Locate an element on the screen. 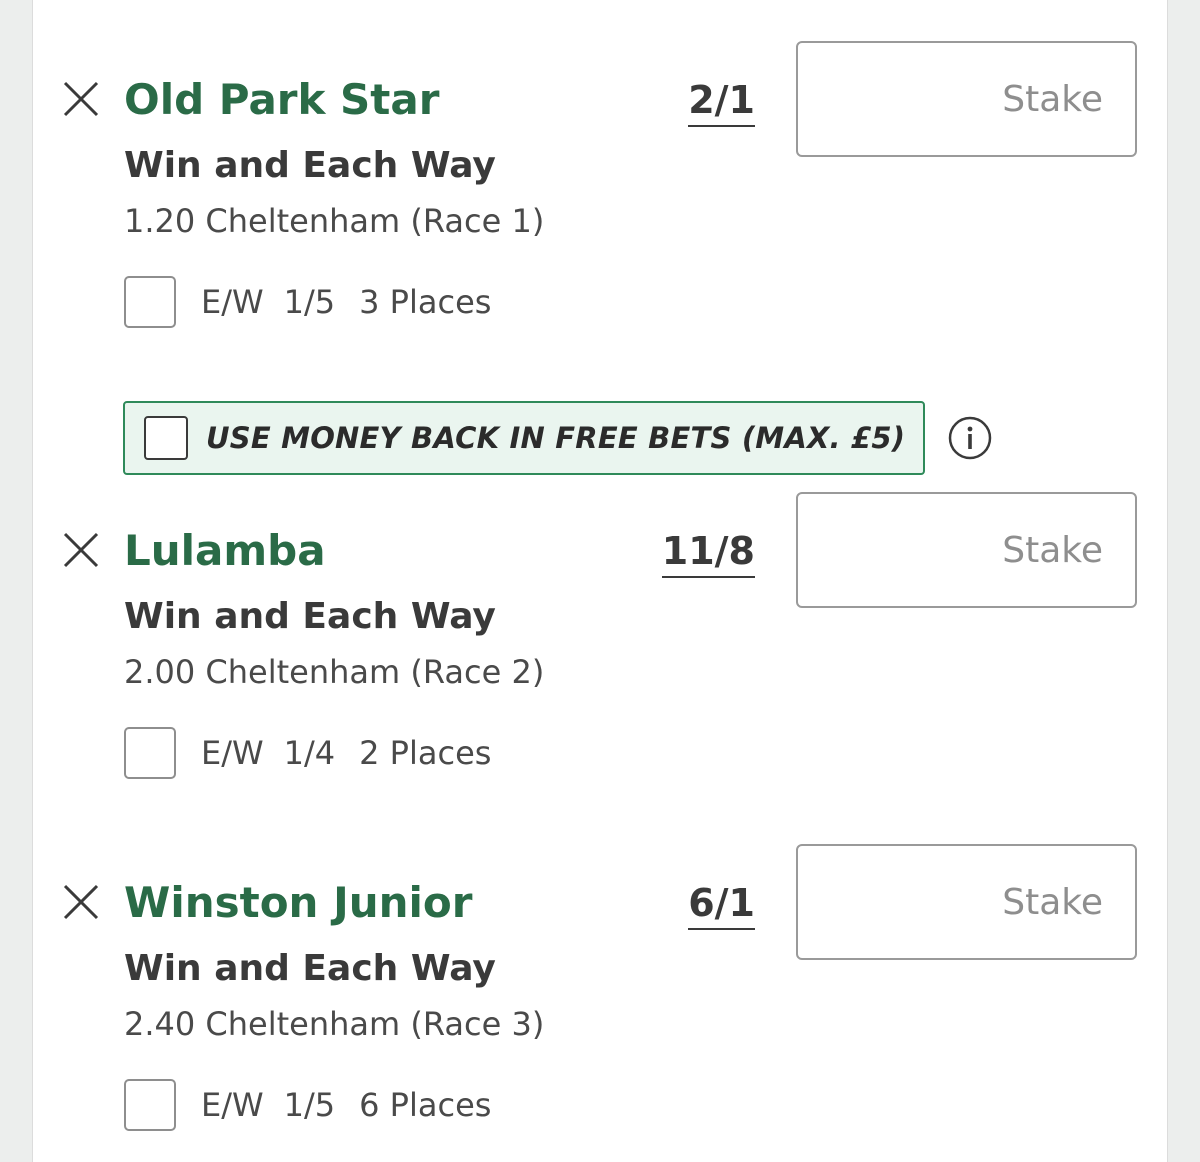 Image resolution: width=1200 pixels, height=1162 pixels. selection-name: Old Park Star is located at coordinates (282, 99).